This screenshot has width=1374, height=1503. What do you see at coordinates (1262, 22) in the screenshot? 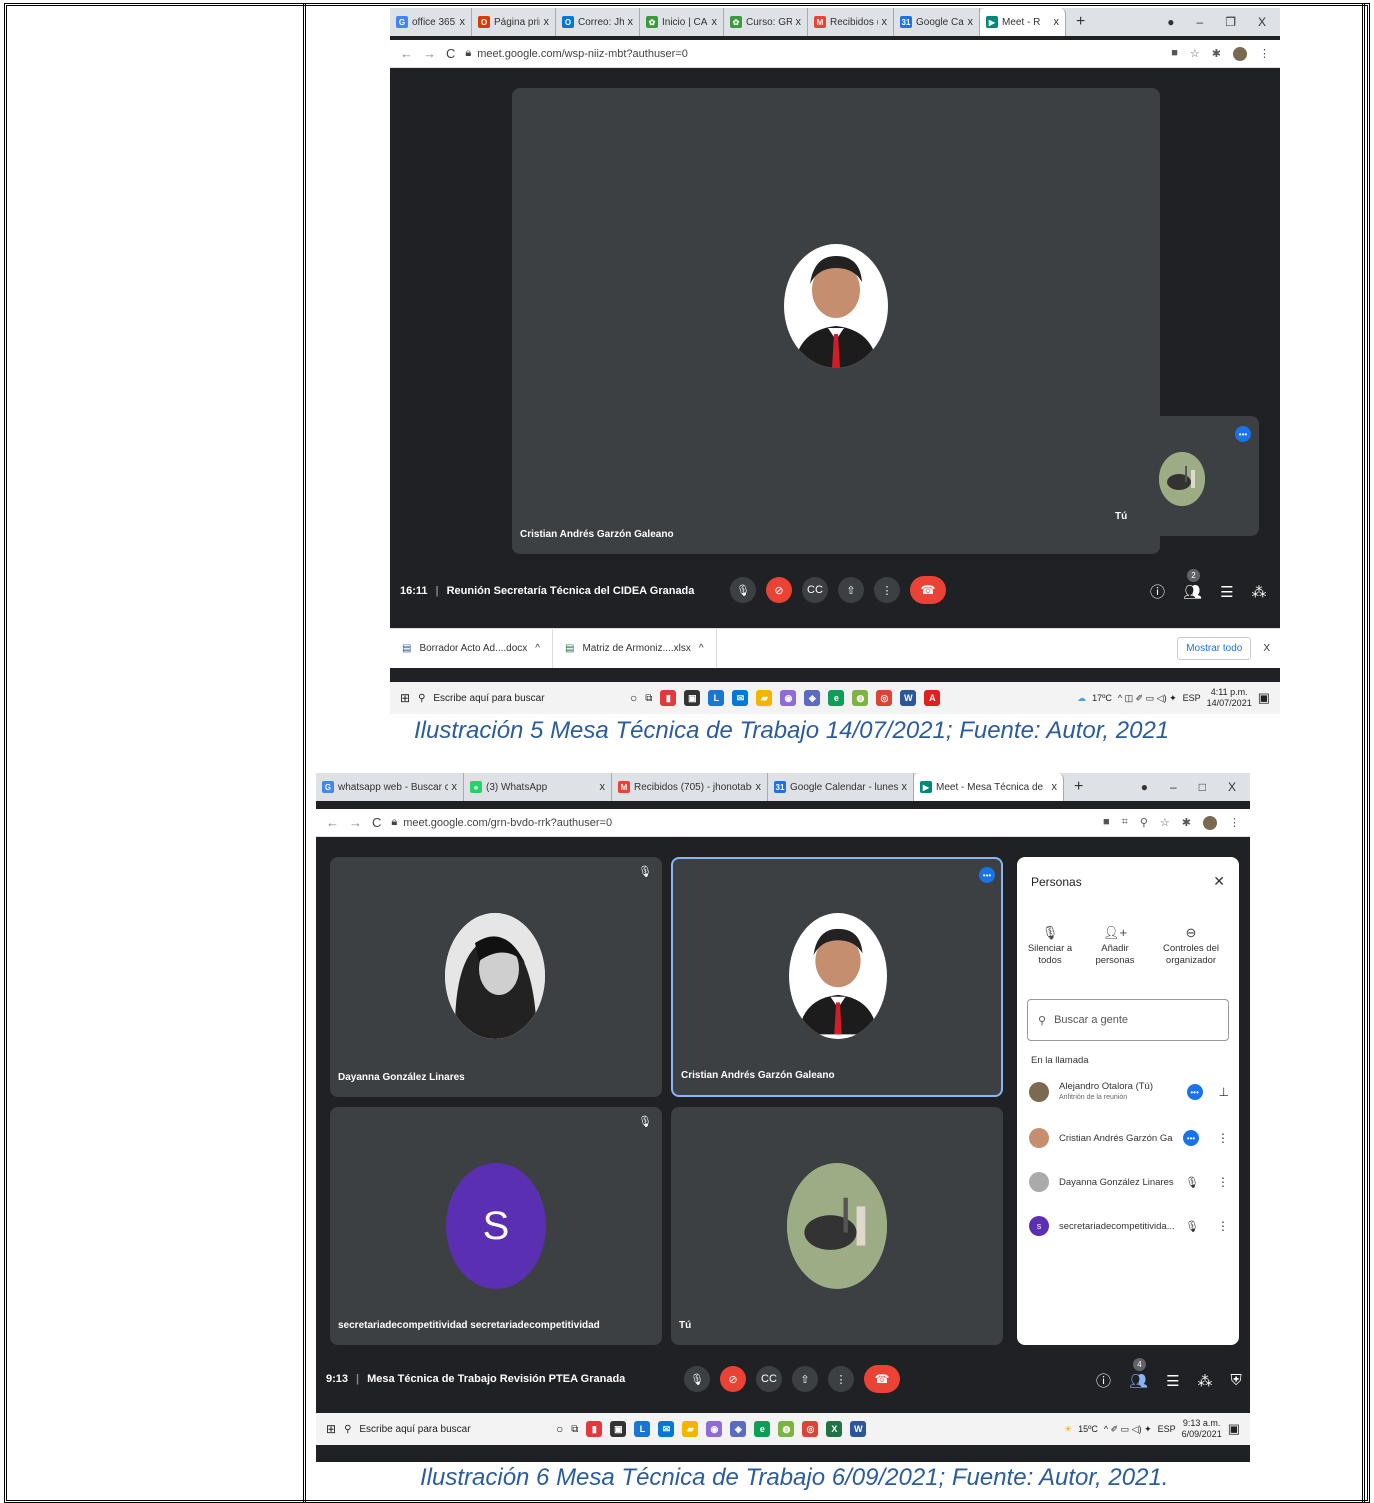
I see `close-window-icon: X` at bounding box center [1262, 22].